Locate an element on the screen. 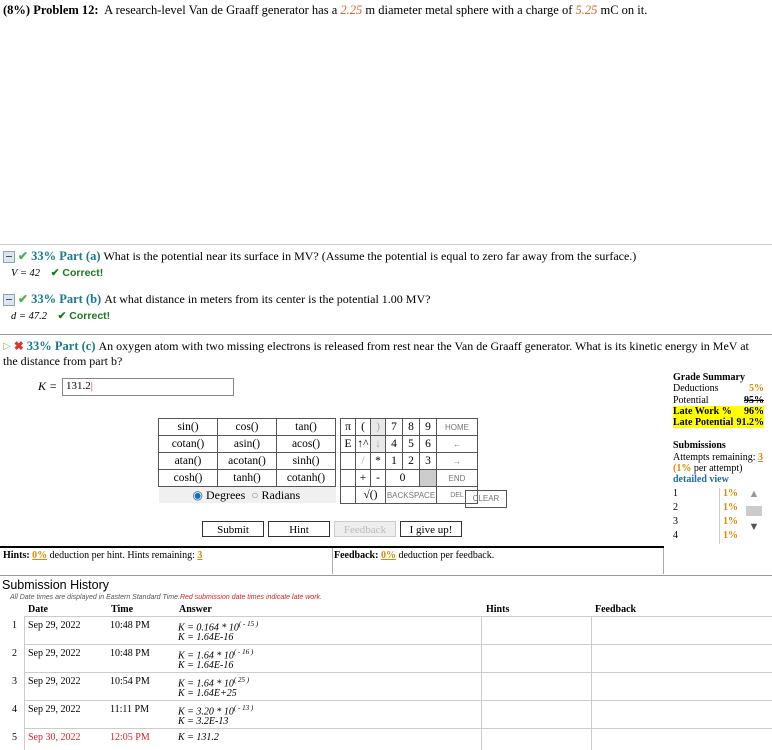  key-divide: / is located at coordinates (363, 461).